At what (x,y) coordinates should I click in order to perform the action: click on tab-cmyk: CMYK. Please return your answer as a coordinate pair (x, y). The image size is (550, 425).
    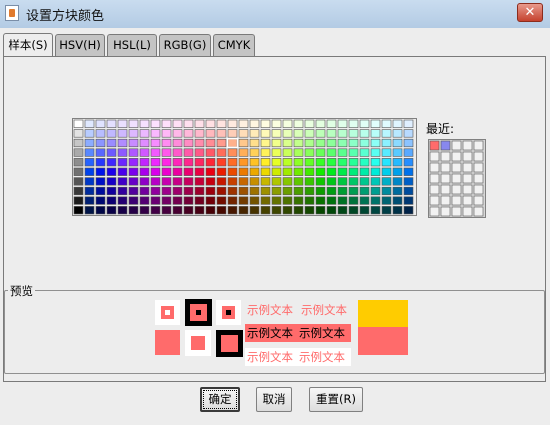
    Looking at the image, I should click on (234, 45).